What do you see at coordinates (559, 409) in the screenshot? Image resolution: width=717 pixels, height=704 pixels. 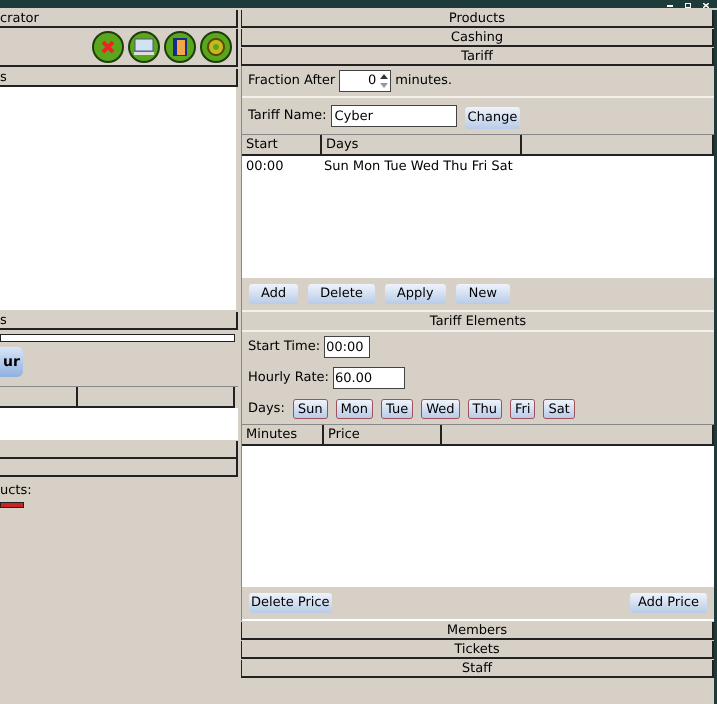 I see `day-button: Sat` at bounding box center [559, 409].